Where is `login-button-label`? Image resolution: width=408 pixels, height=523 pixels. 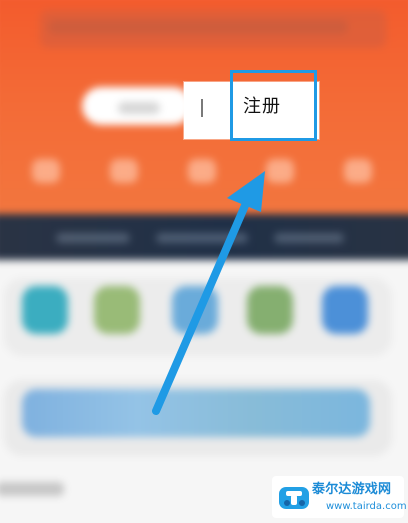 login-button-label is located at coordinates (139, 108).